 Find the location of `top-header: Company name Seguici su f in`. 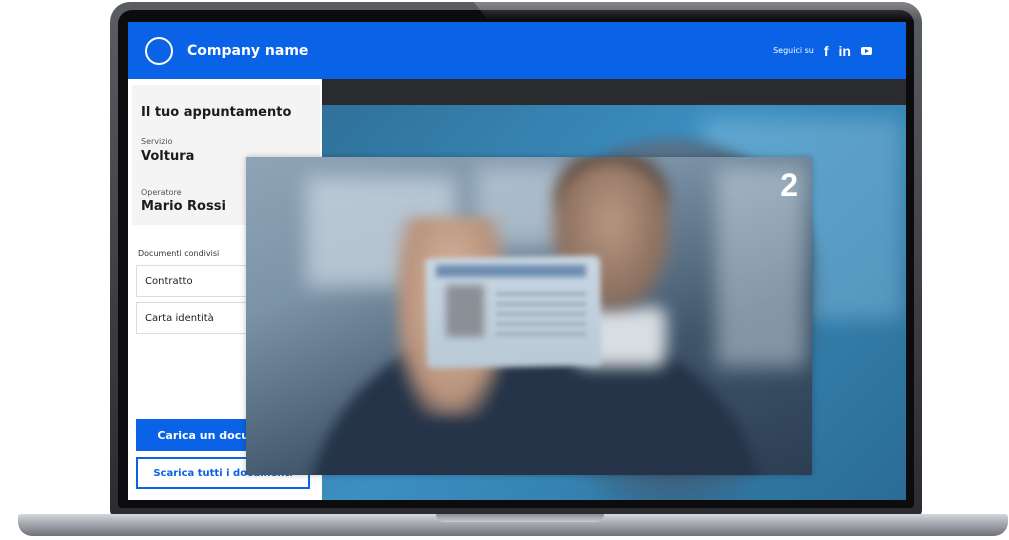

top-header: Company name Seguici su f in is located at coordinates (517, 50).